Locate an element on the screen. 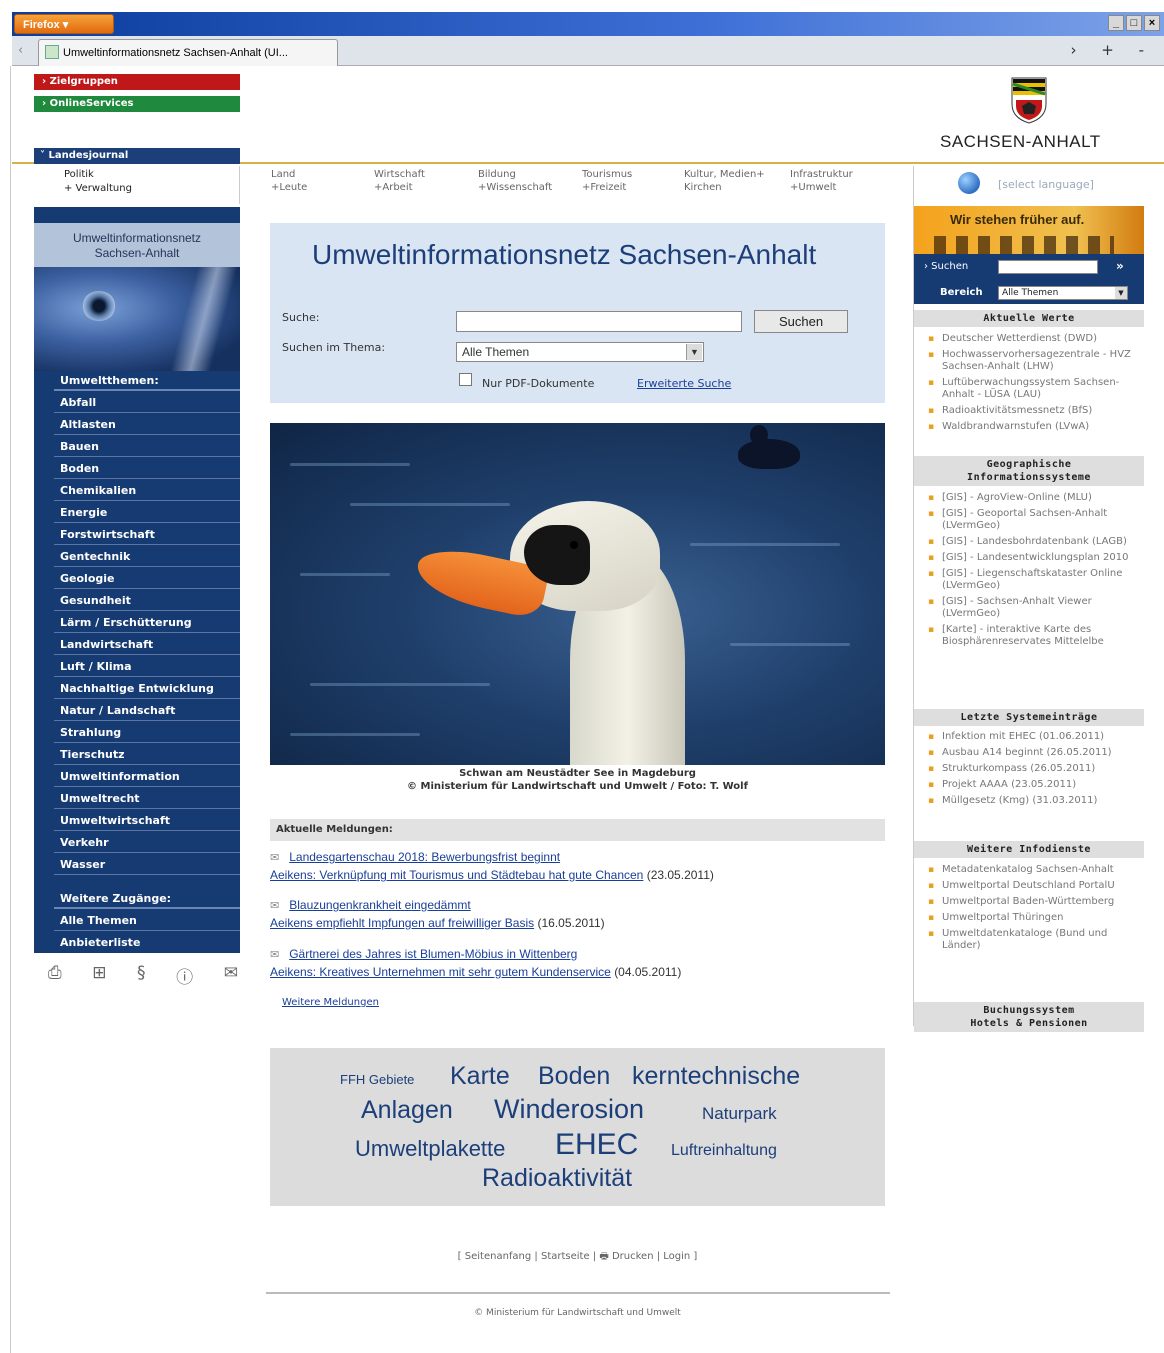 Image resolution: width=1164 pixels, height=1353 pixels. topnav-land: Land +Leute is located at coordinates (289, 181).